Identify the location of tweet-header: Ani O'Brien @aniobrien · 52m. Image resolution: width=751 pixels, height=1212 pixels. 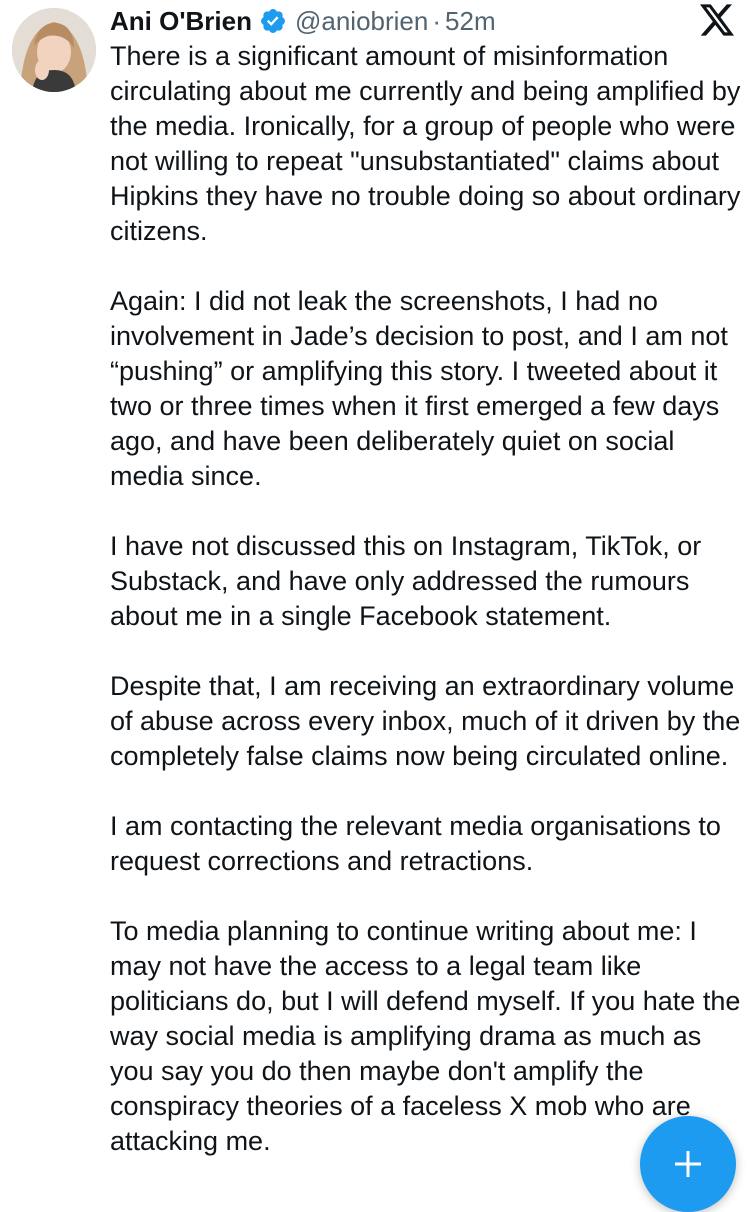
(303, 21).